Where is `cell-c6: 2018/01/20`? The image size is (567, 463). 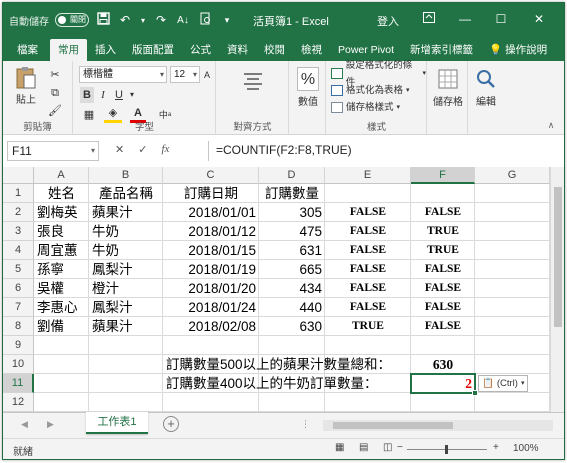 cell-c6: 2018/01/20 is located at coordinates (211, 288).